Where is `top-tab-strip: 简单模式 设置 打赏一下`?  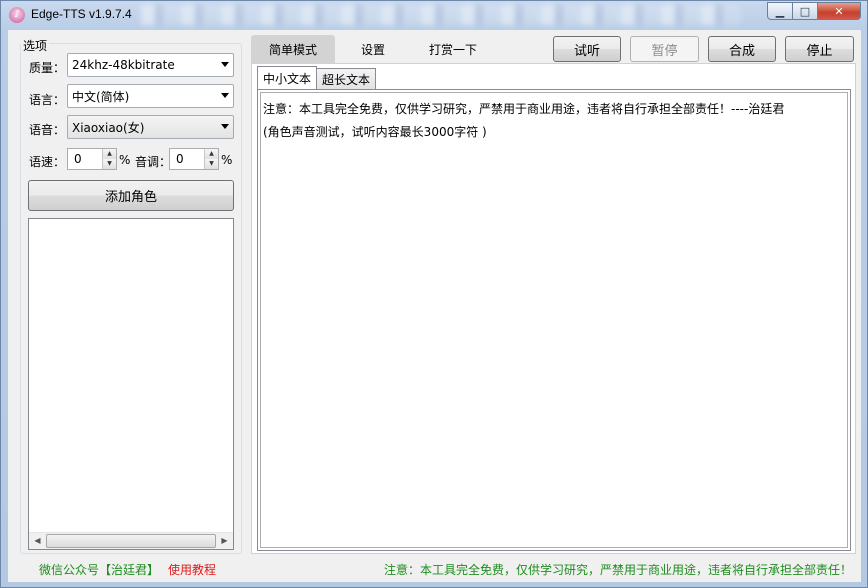 top-tab-strip: 简单模式 设置 打赏一下 is located at coordinates (377, 49).